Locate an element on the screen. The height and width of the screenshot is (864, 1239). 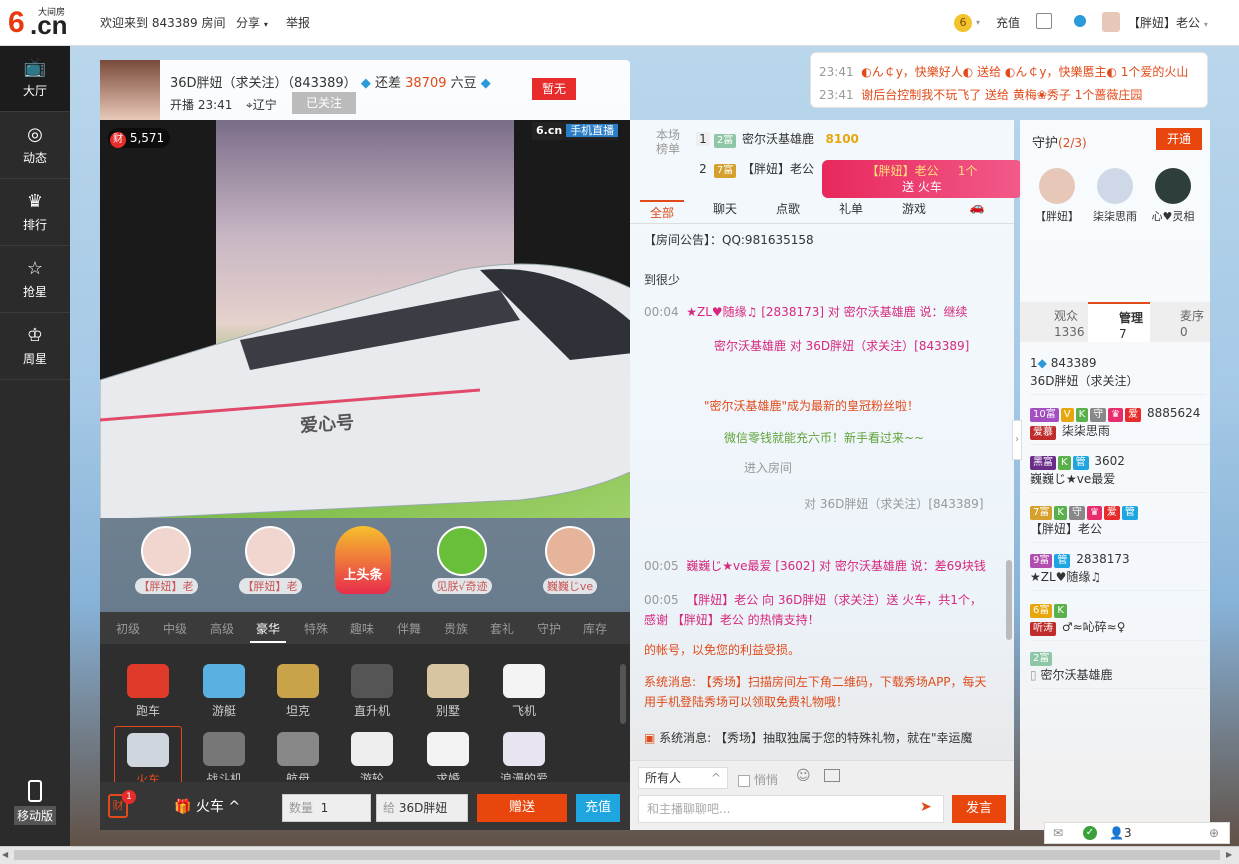
rank-row: 1 2富 密尔沃基雄鹿 8100 is located at coordinates (846, 139).